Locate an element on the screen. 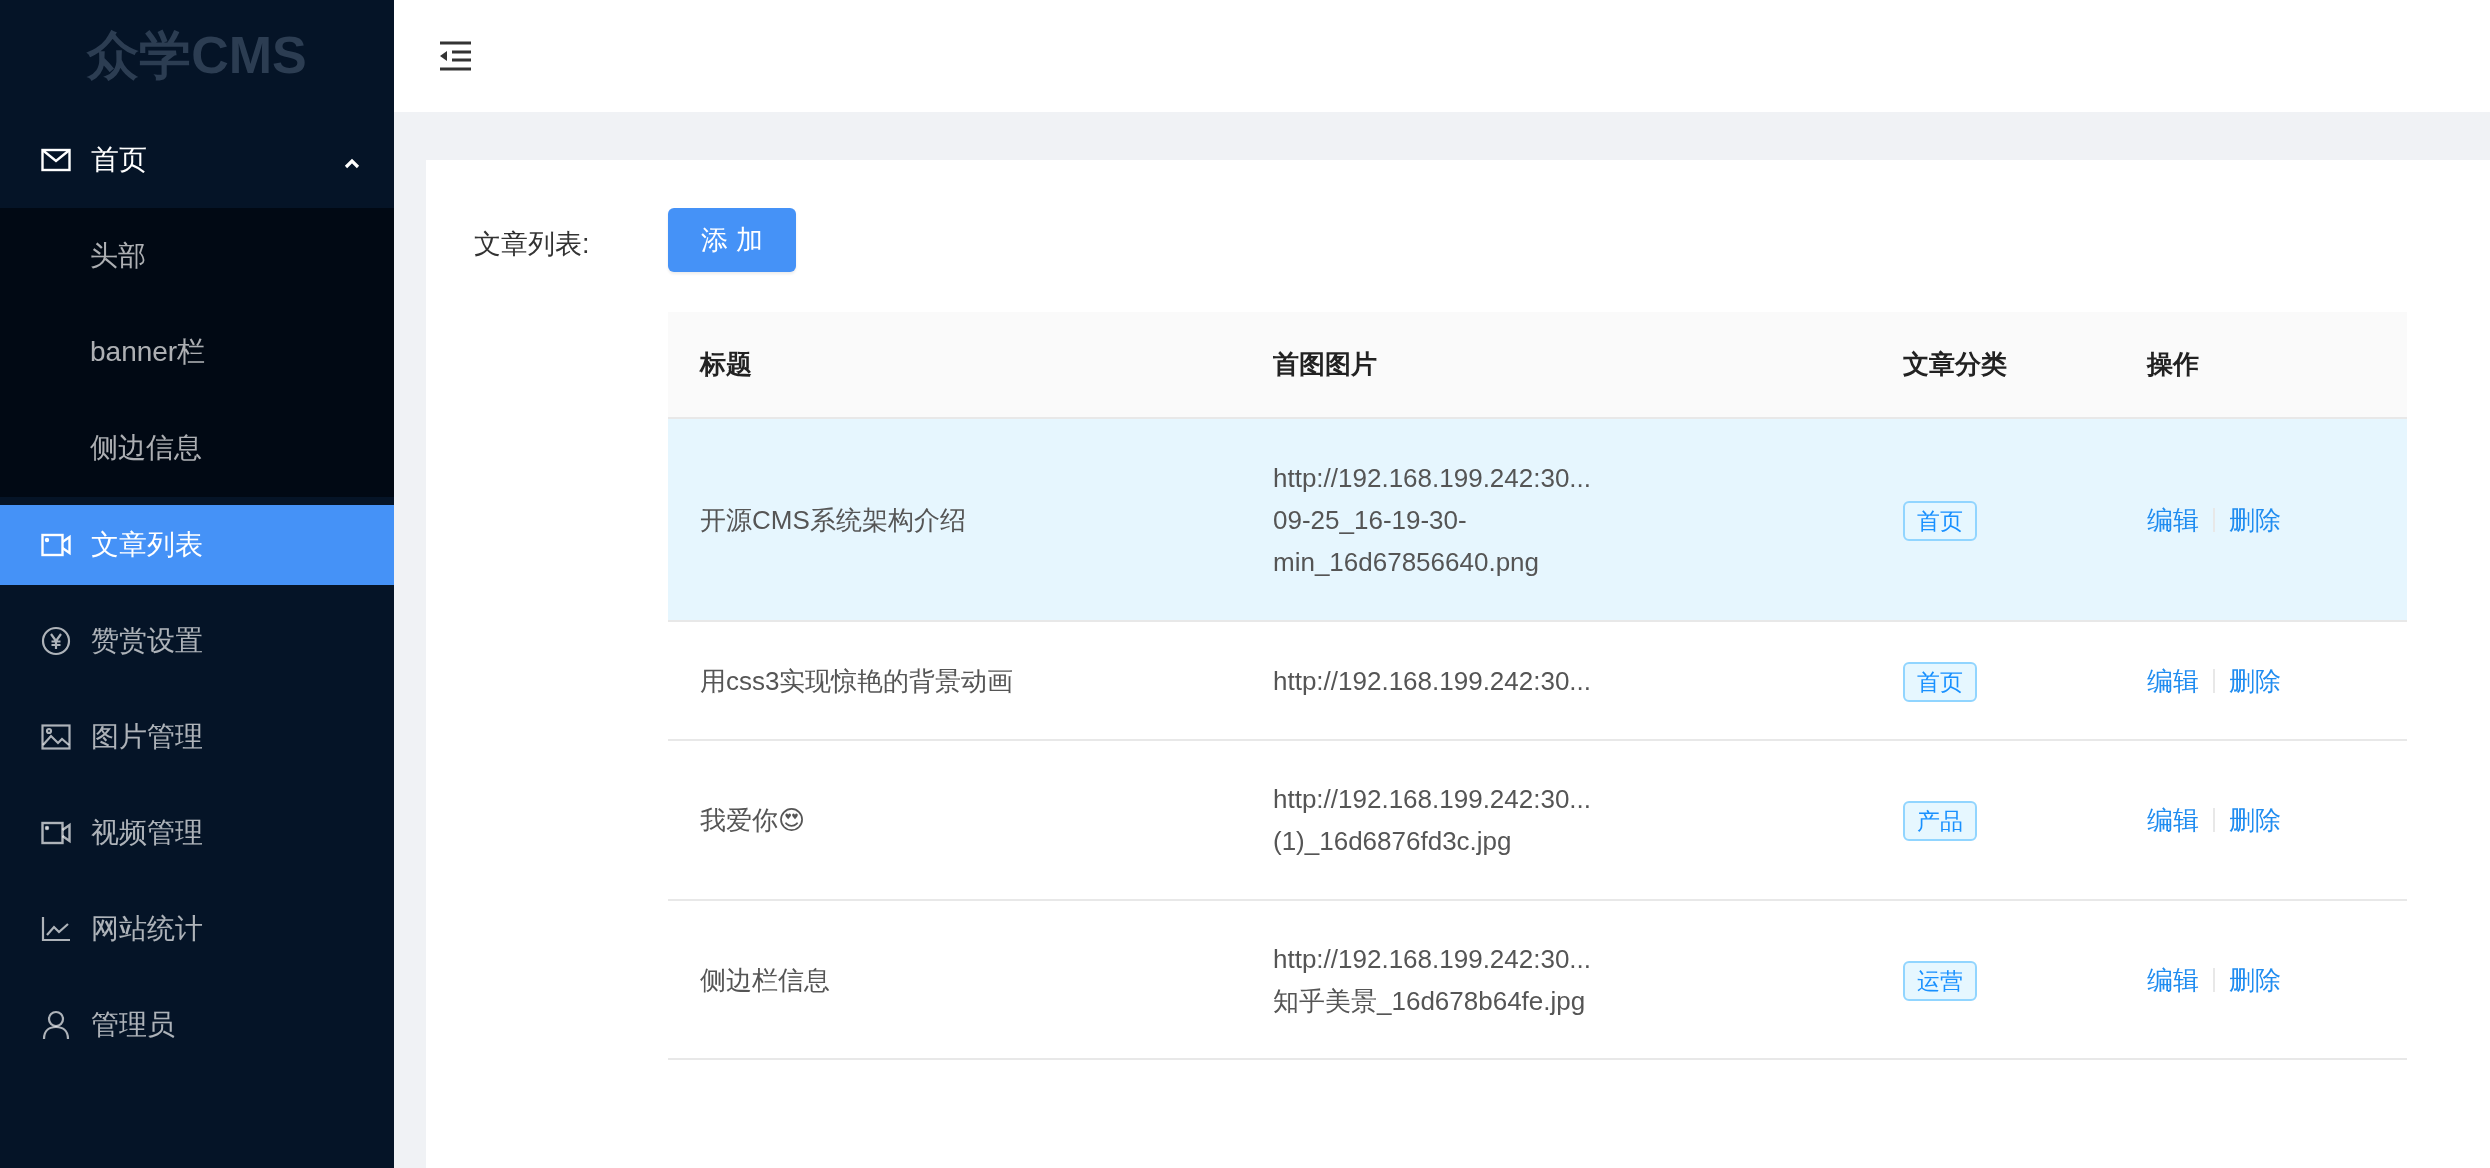 The height and width of the screenshot is (1168, 2490). yen-coin-icon is located at coordinates (56, 641).